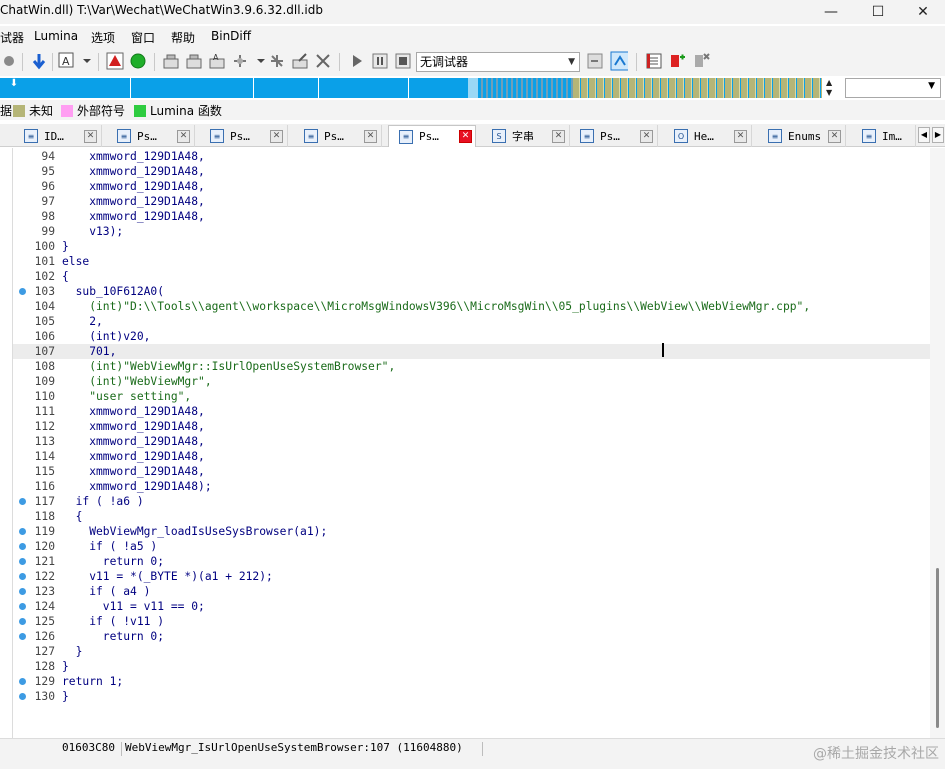 The height and width of the screenshot is (769, 945). I want to click on code-line: 115 xmmword_129D1A48,, so click(472, 471).